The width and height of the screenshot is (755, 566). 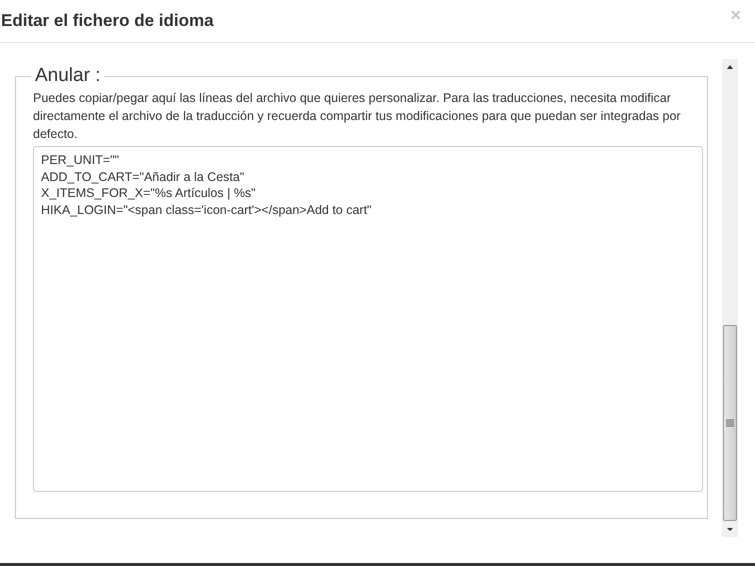 I want to click on scroll-thumb, so click(x=730, y=423).